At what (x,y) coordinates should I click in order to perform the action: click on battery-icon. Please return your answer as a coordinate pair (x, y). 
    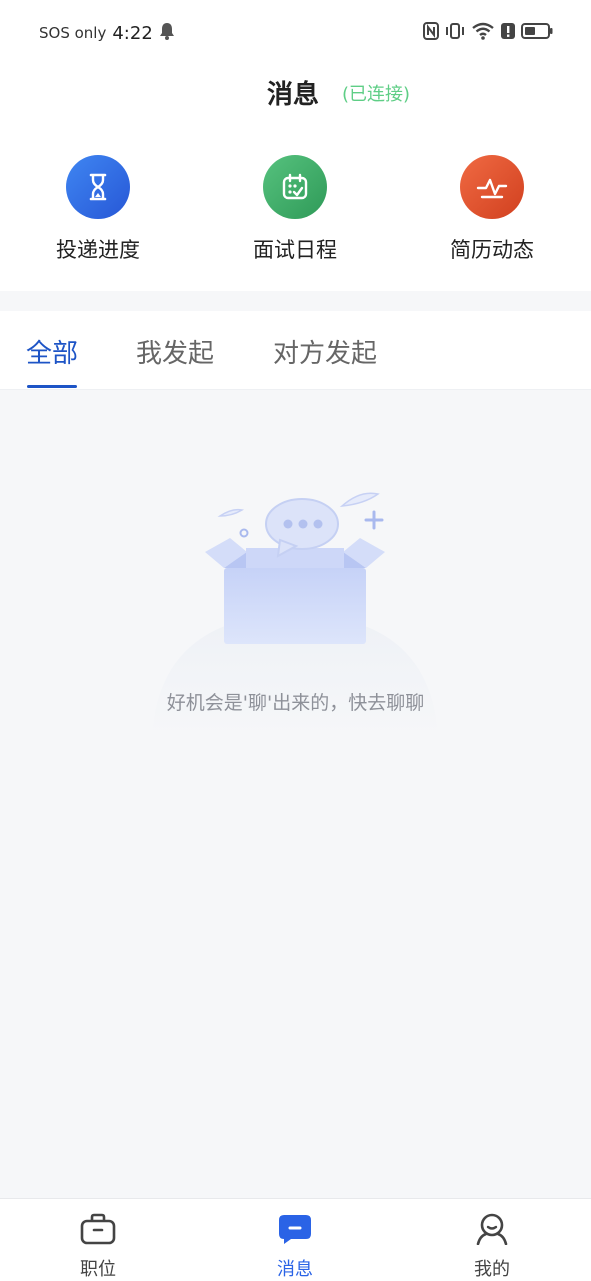
    Looking at the image, I should click on (537, 33).